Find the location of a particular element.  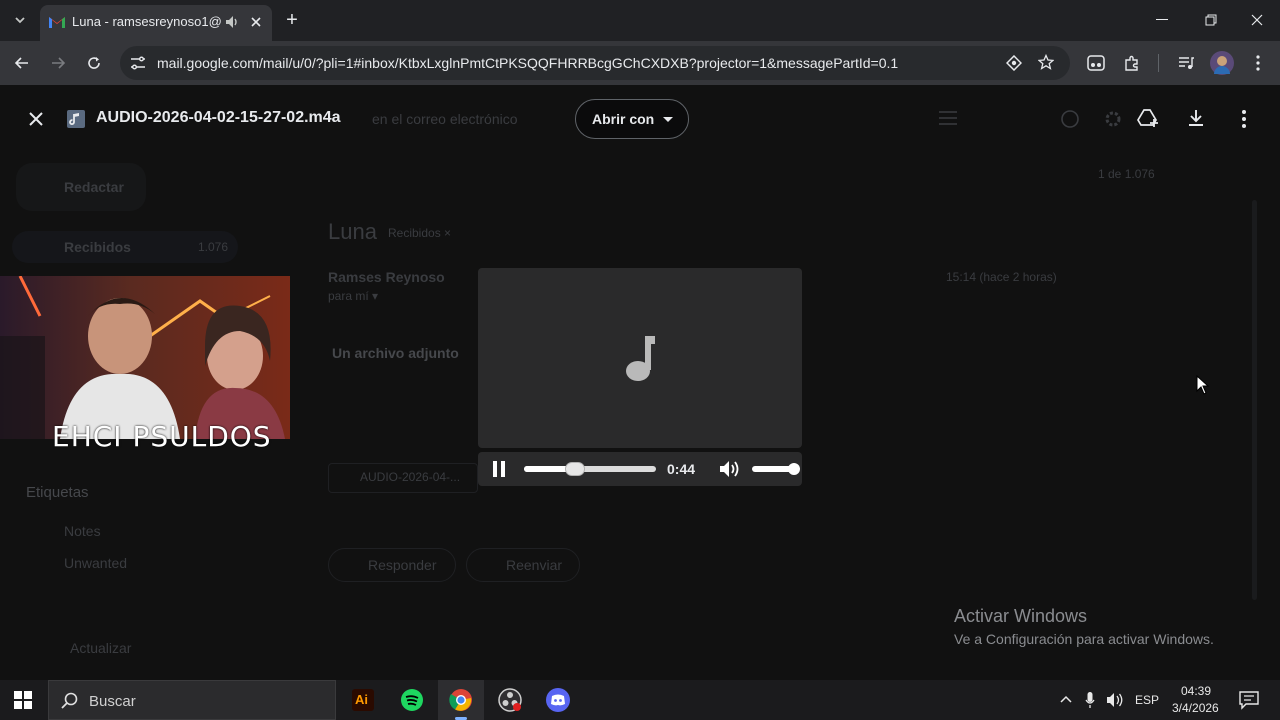

inbox-label: Recibidos is located at coordinates (97, 247).